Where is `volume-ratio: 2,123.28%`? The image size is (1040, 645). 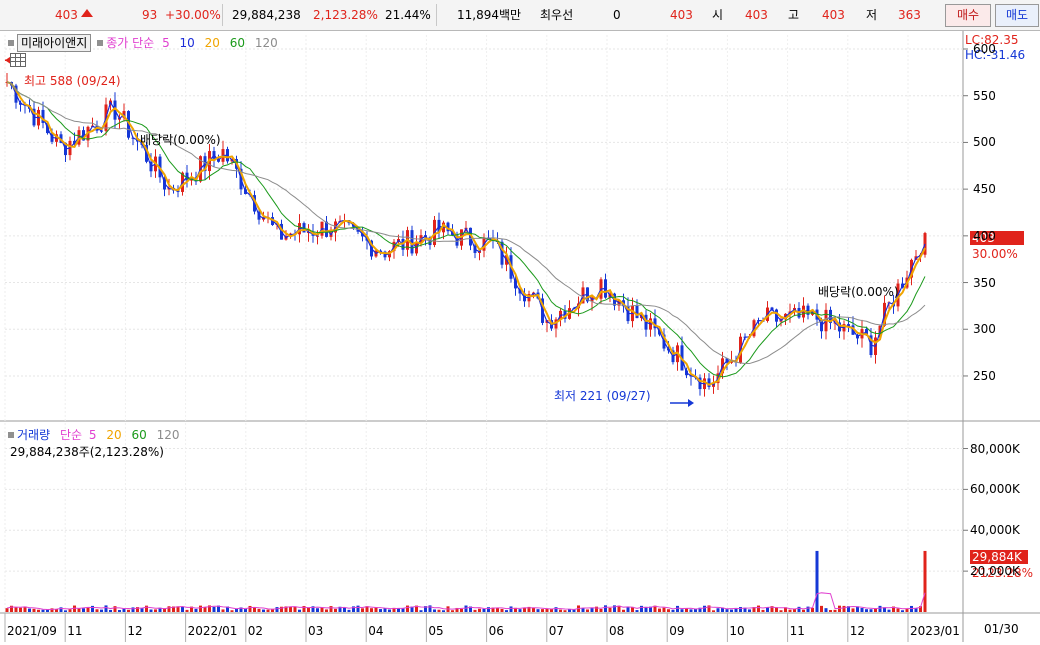
volume-ratio: 2,123.28% is located at coordinates (345, 15).